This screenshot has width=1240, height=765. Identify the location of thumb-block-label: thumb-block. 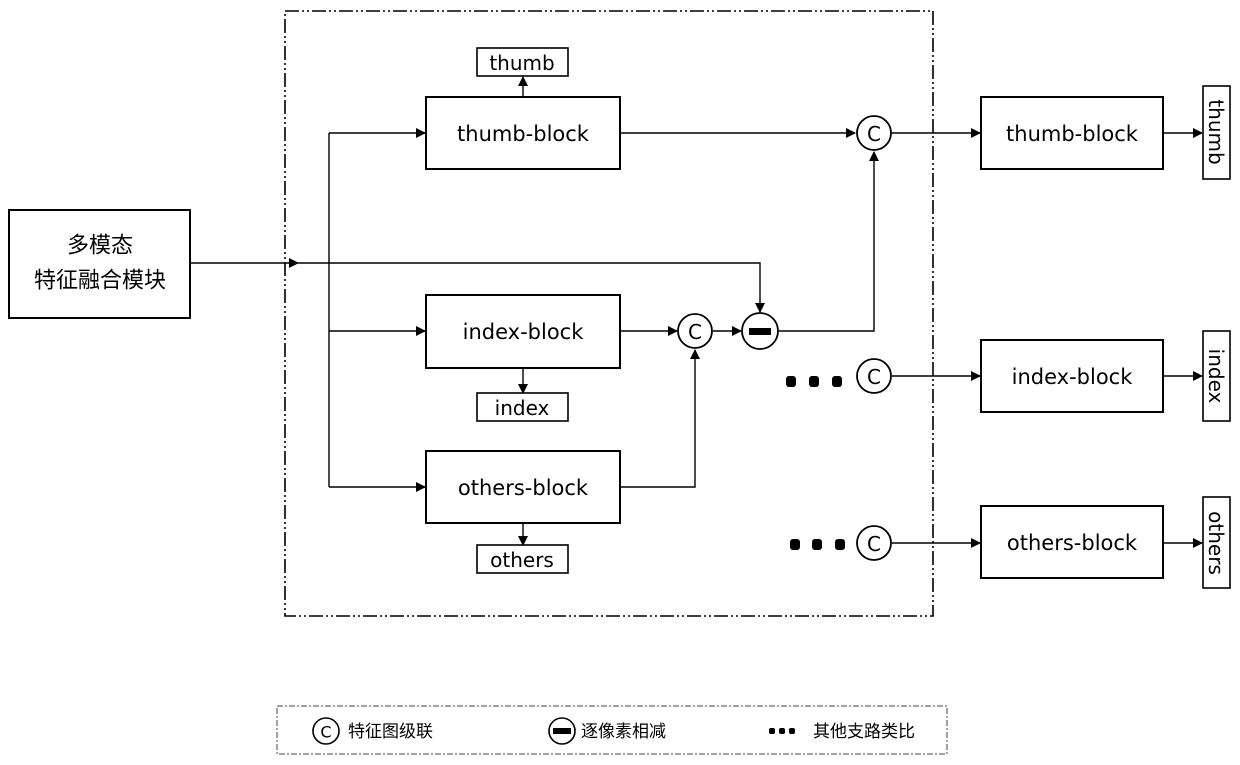
(523, 134).